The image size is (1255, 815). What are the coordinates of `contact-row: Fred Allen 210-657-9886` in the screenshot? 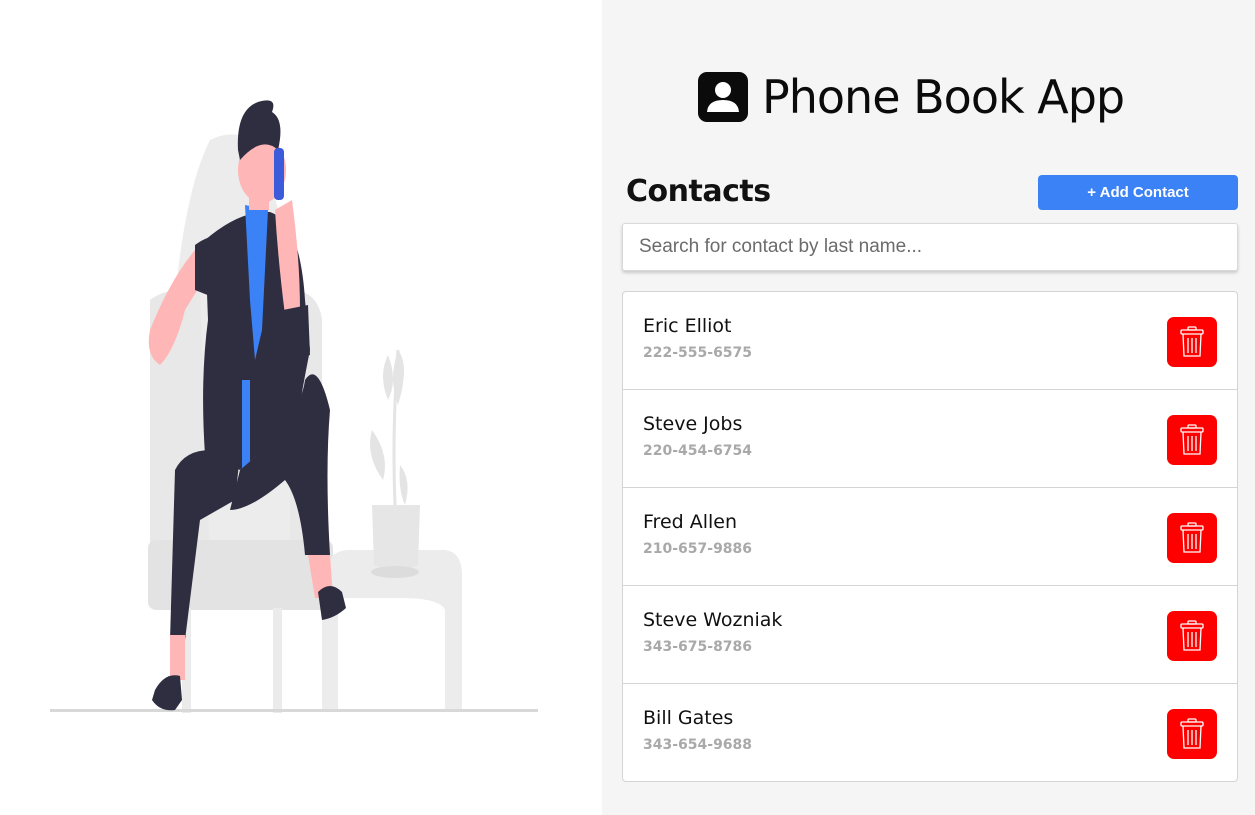 It's located at (930, 537).